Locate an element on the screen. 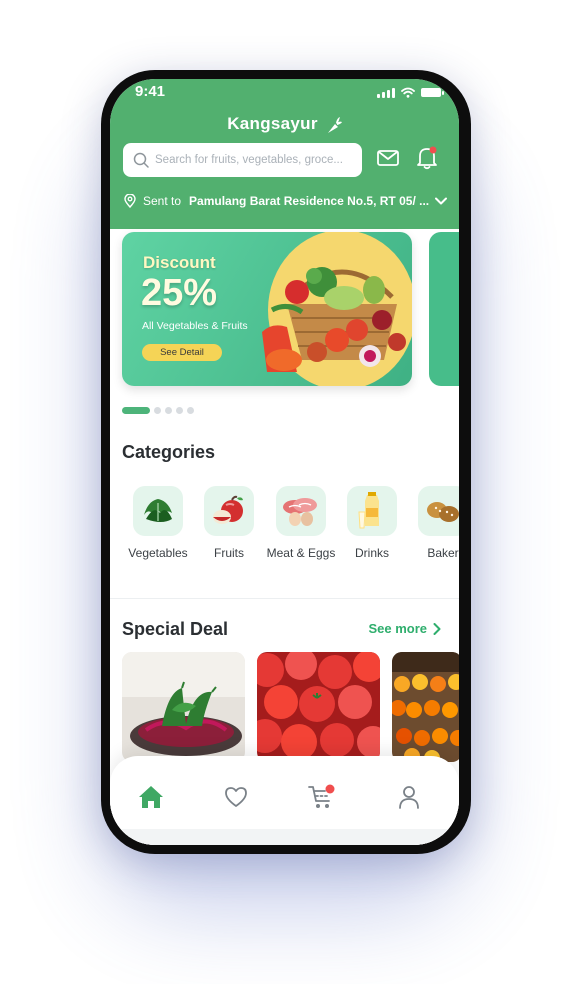 The height and width of the screenshot is (984, 570). tab-cart is located at coordinates (322, 797).